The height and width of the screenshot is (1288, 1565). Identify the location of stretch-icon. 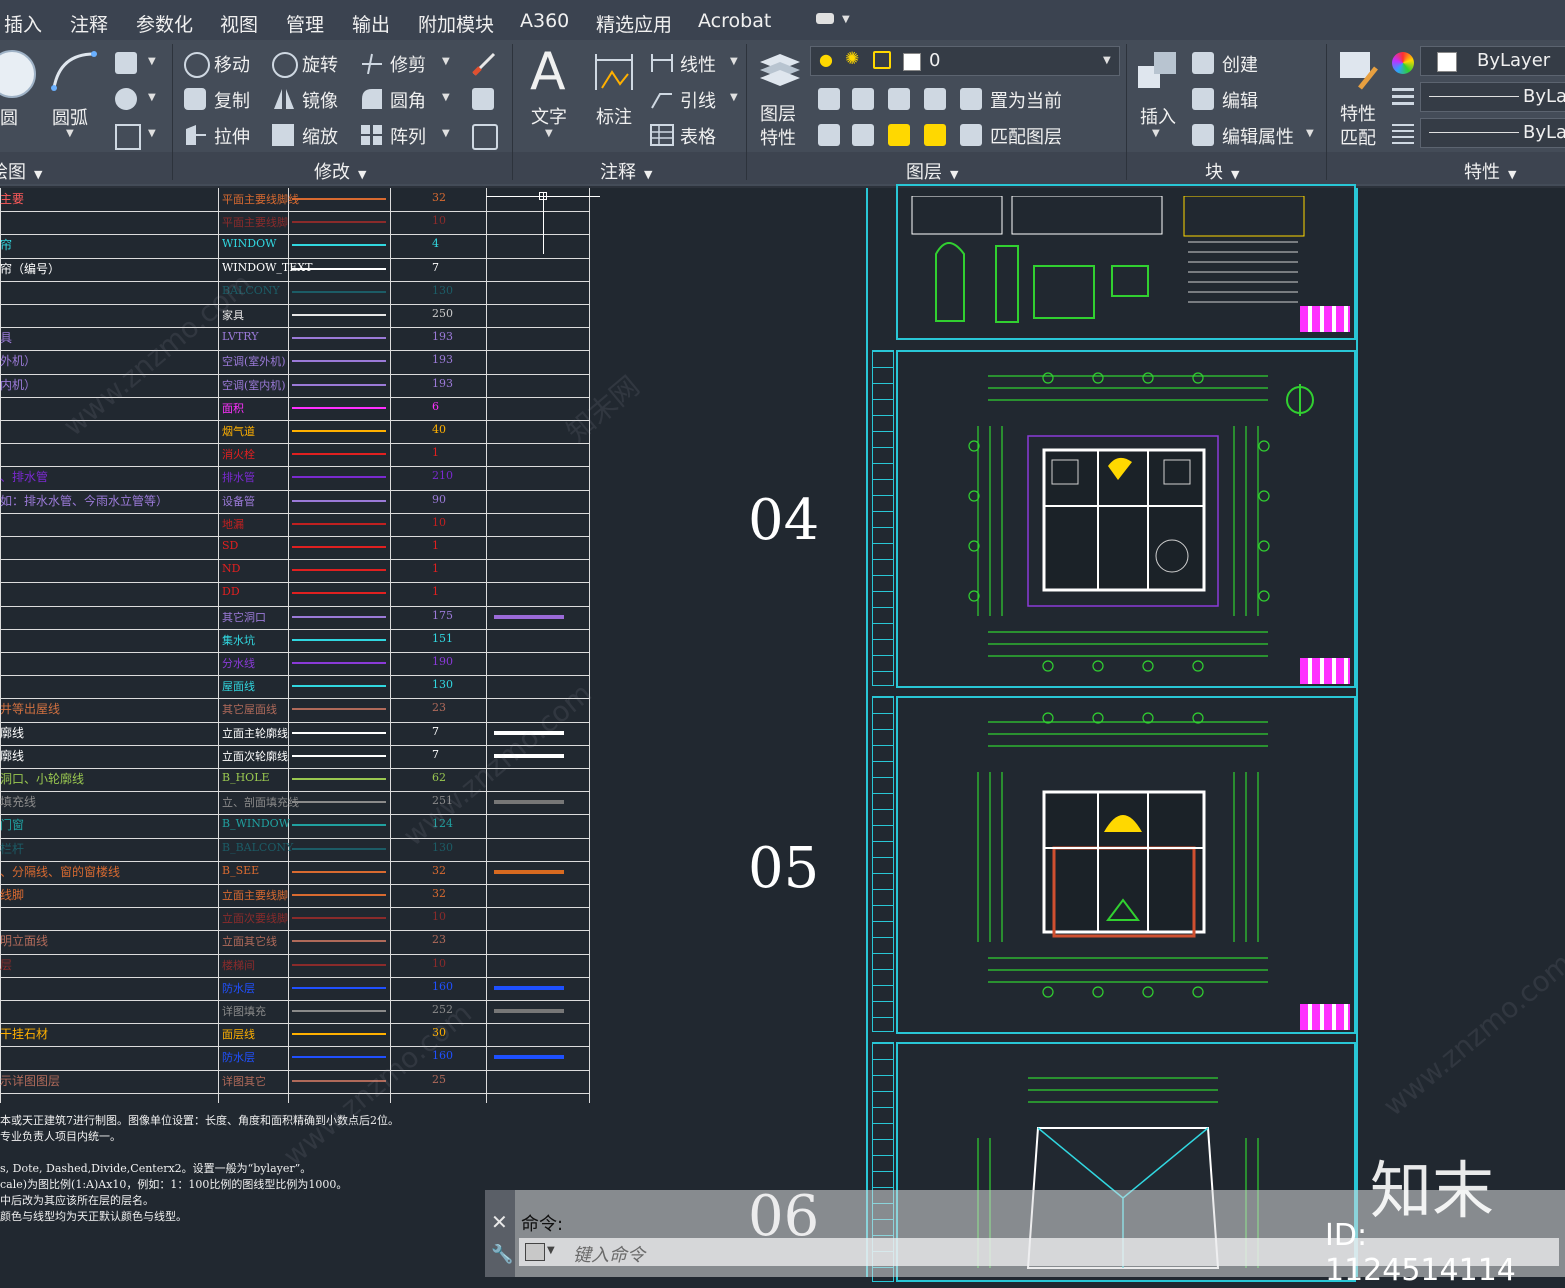
(196, 135).